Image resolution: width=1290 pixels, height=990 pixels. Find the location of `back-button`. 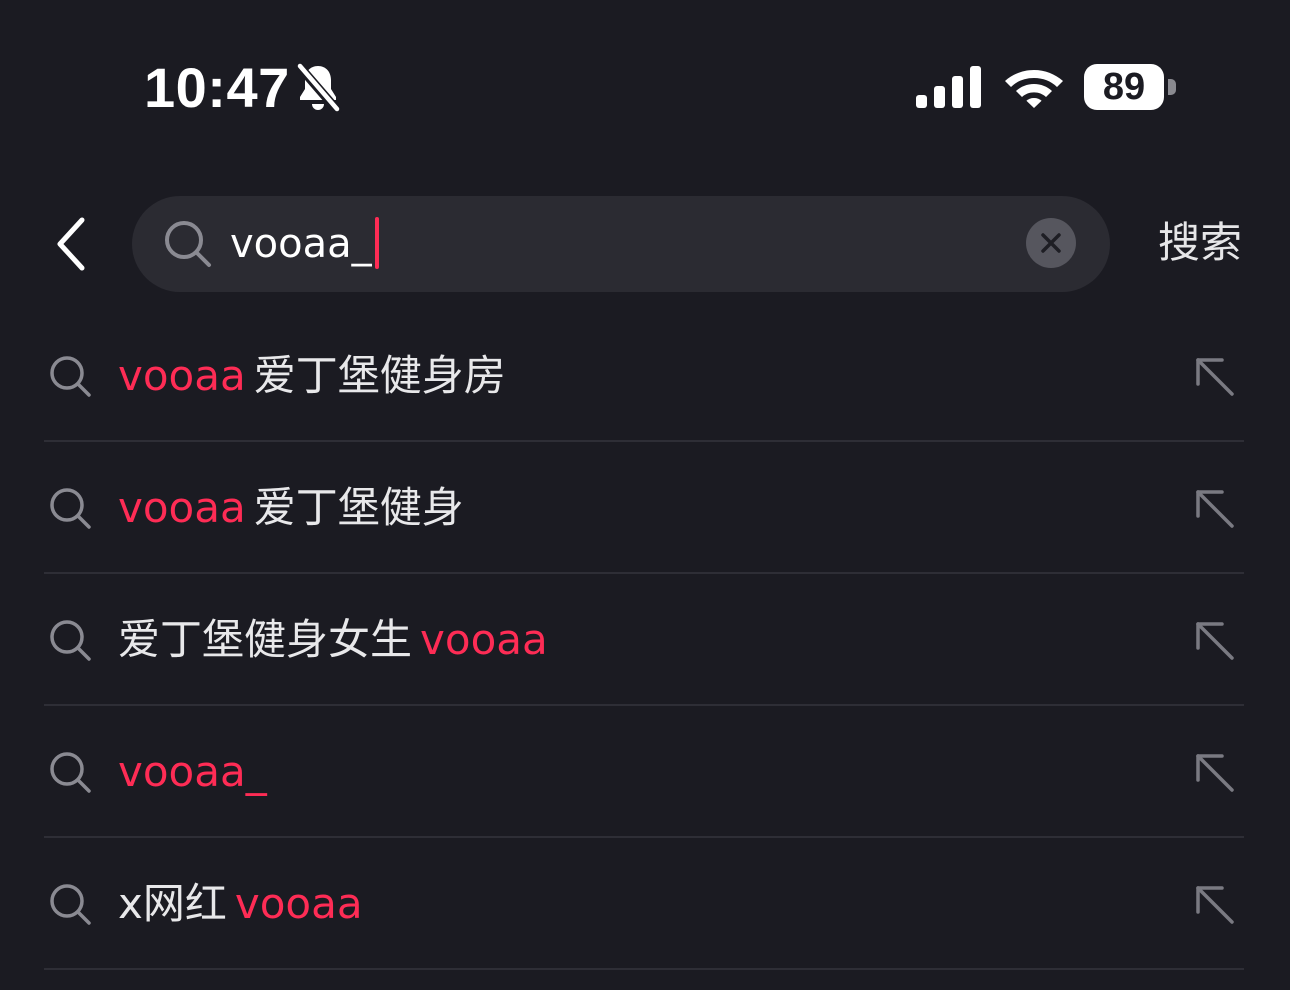

back-button is located at coordinates (72, 244).